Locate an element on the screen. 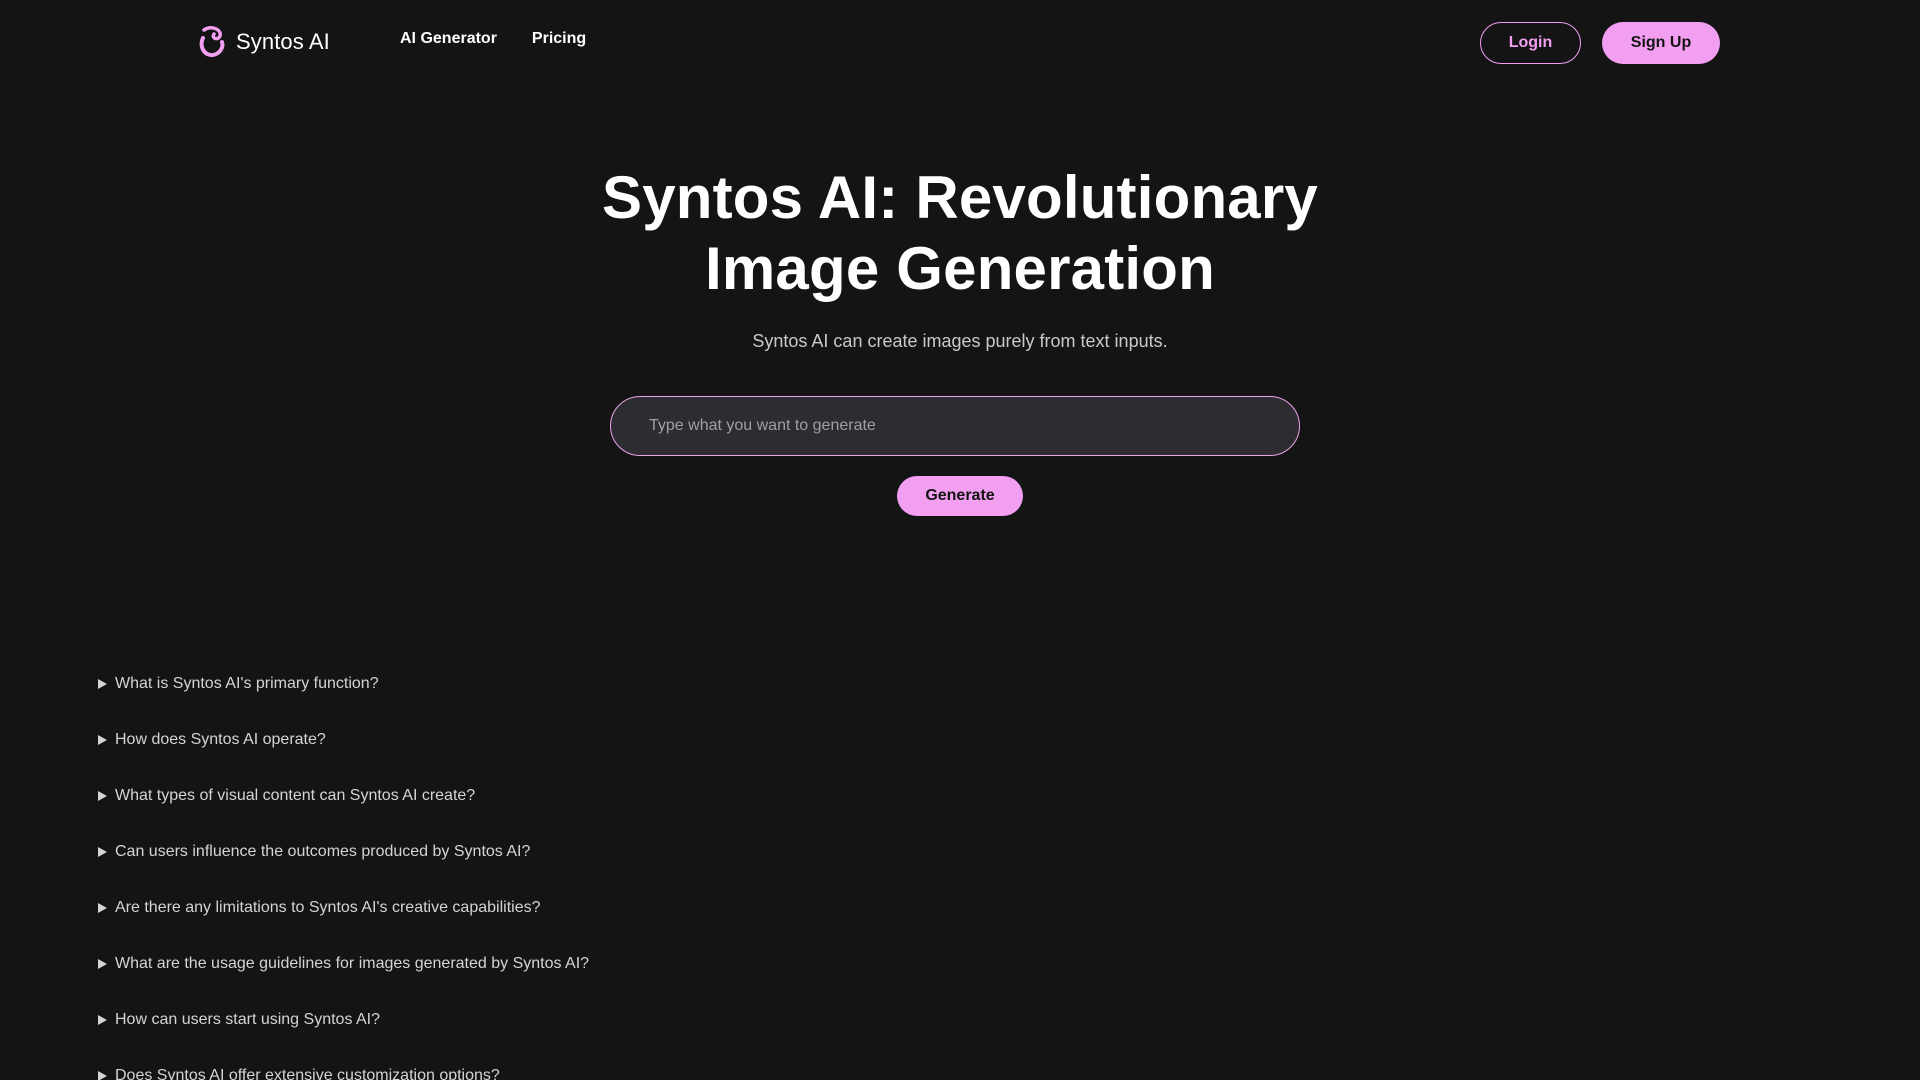 This screenshot has height=1080, width=1920. hero-title-line-1: Syntos AI: Revolutionary is located at coordinates (959, 197).